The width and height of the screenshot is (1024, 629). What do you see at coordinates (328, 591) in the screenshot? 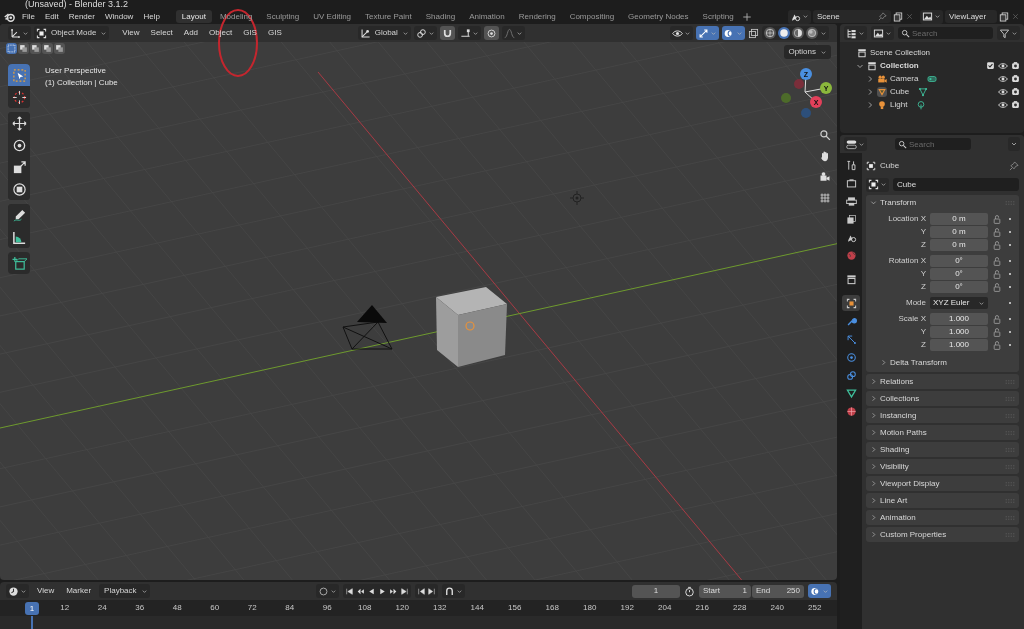
I see `keying-button` at bounding box center [328, 591].